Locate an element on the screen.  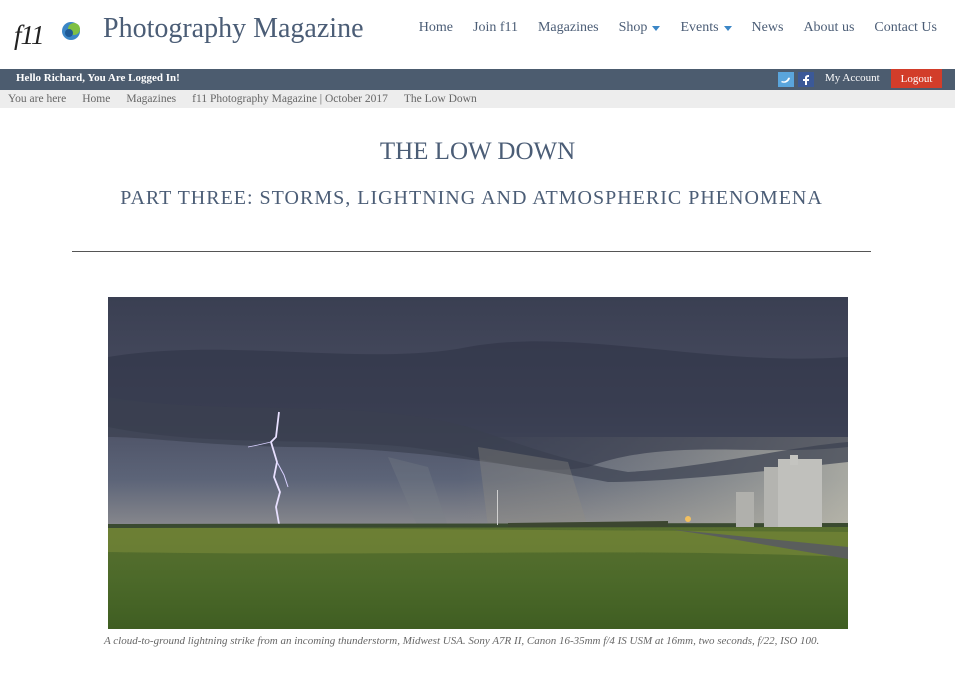
nav-magazines: Magazines is located at coordinates (568, 28).